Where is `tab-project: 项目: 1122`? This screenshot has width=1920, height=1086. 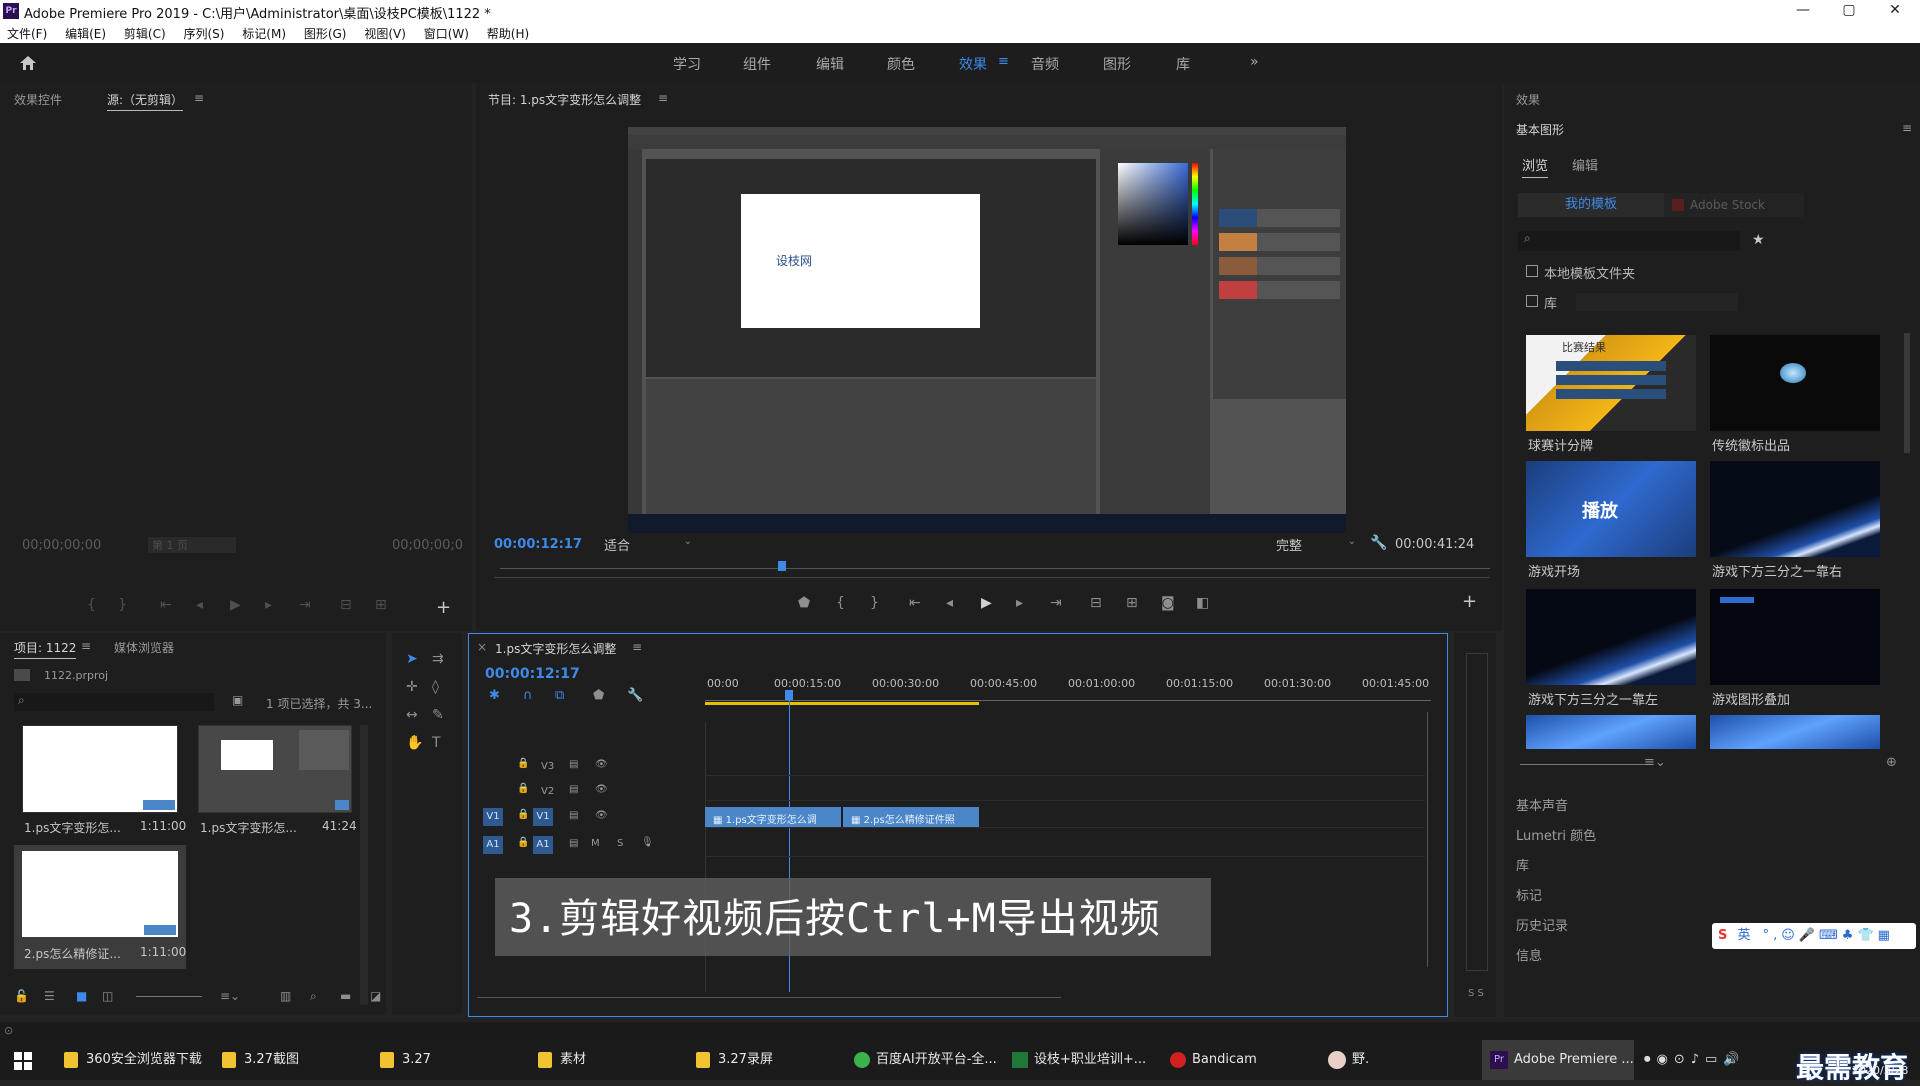
tab-project: 项目: 1122 is located at coordinates (45, 649).